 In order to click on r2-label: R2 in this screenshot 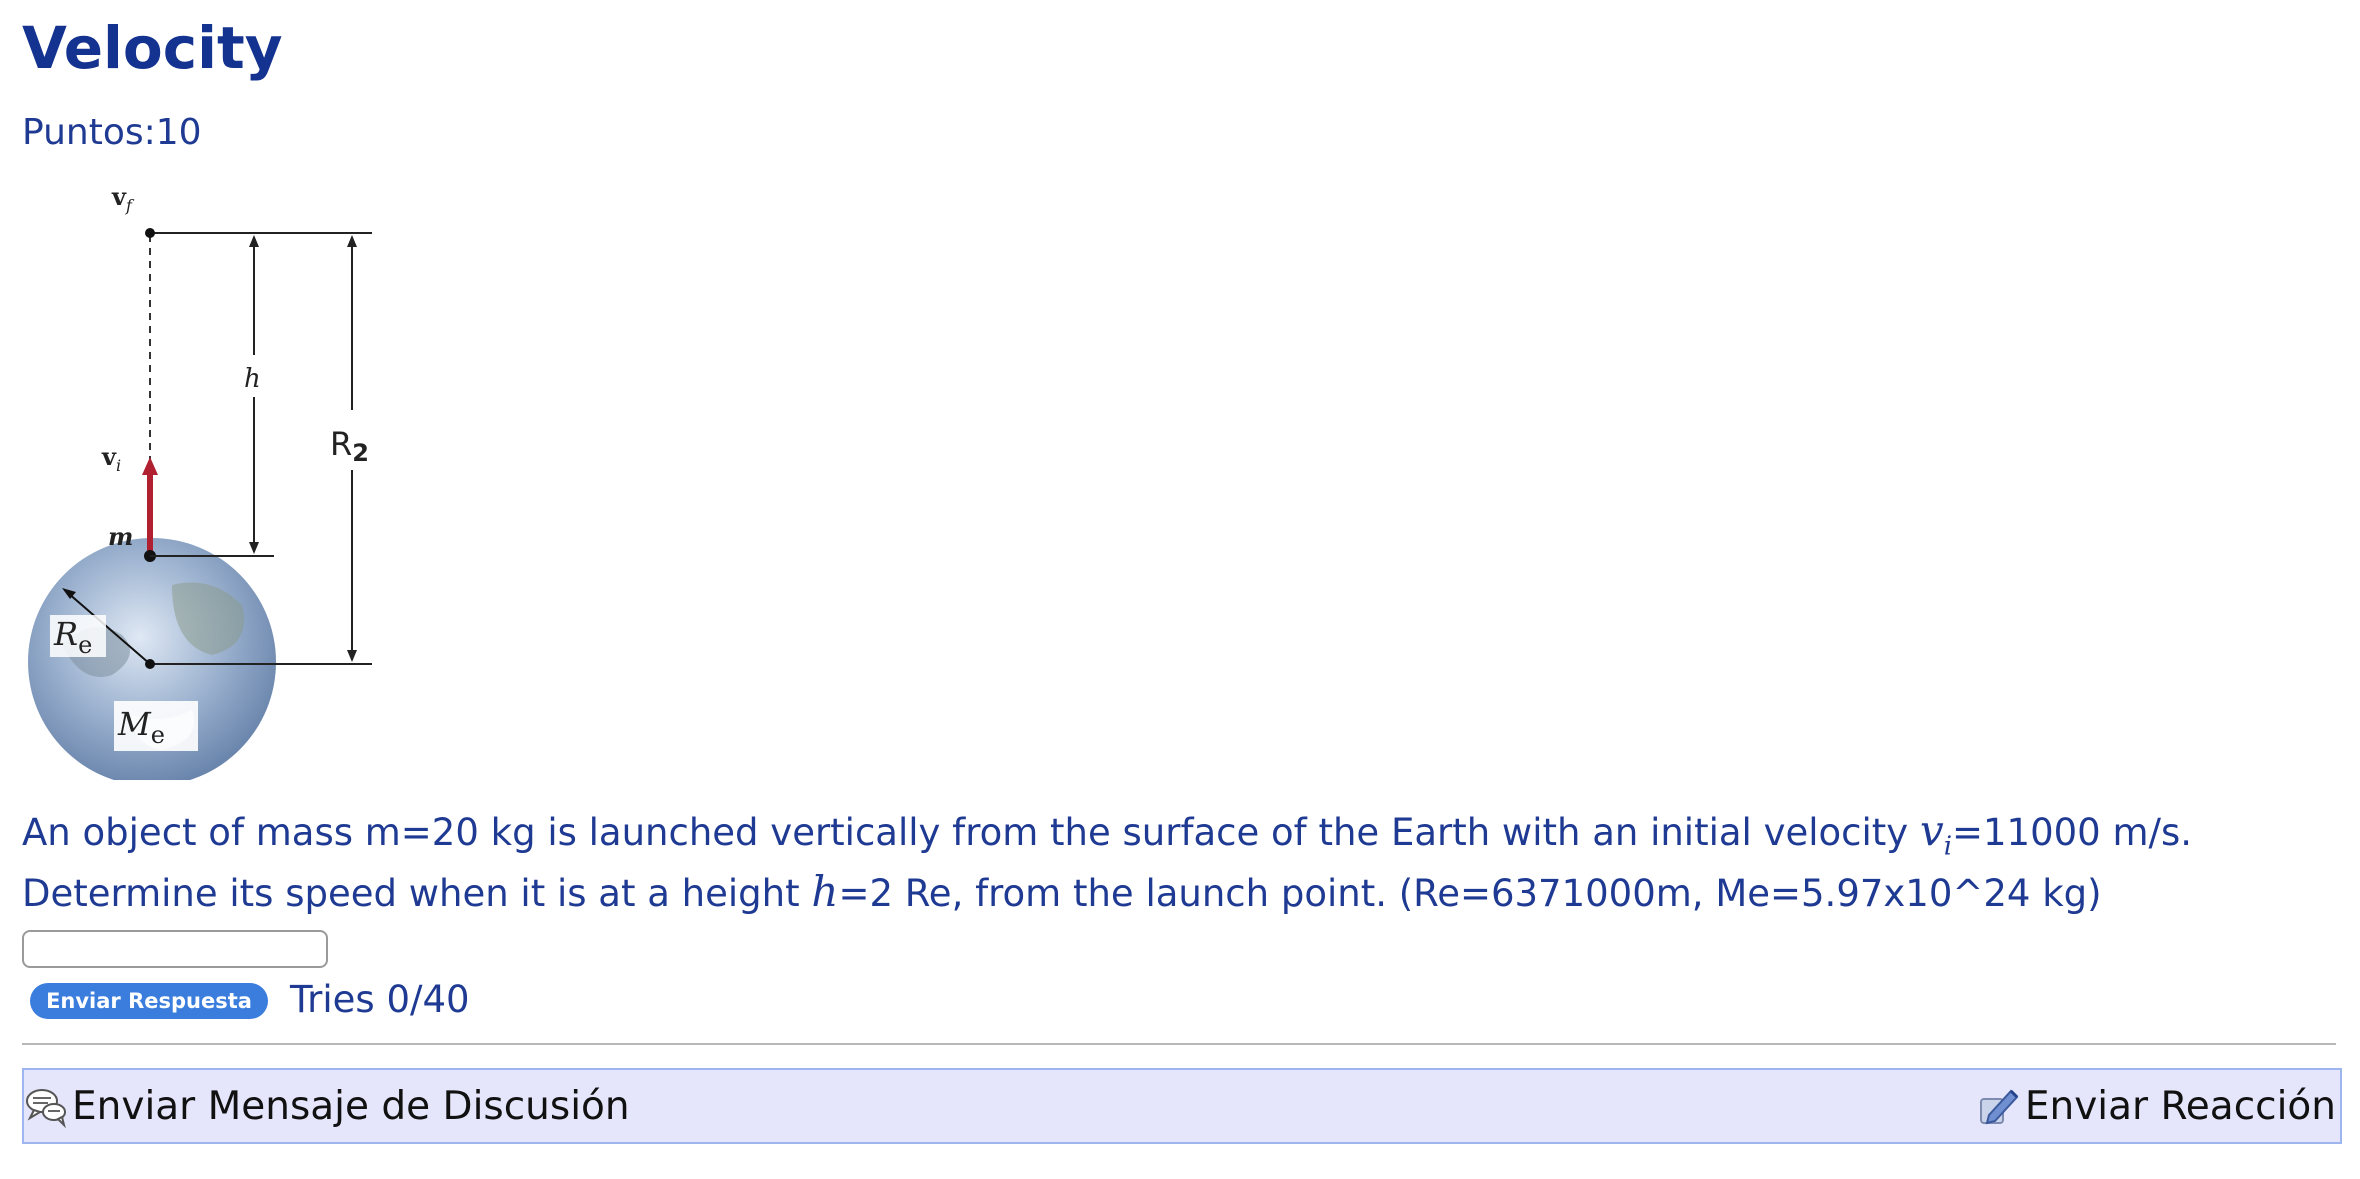, I will do `click(351, 444)`.